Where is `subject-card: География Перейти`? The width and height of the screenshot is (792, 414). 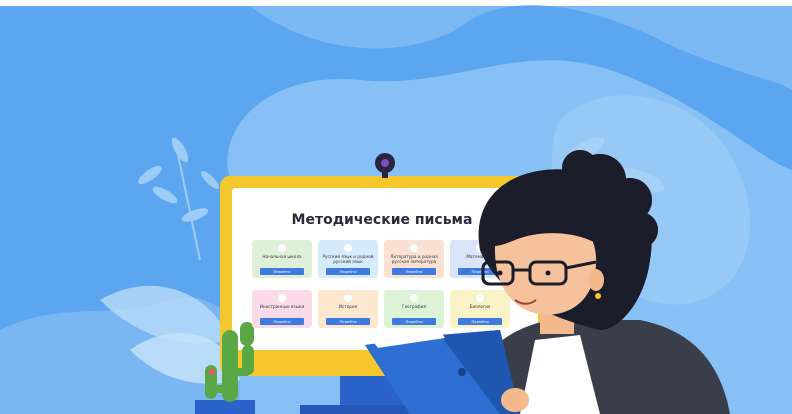 subject-card: География Перейти is located at coordinates (414, 309).